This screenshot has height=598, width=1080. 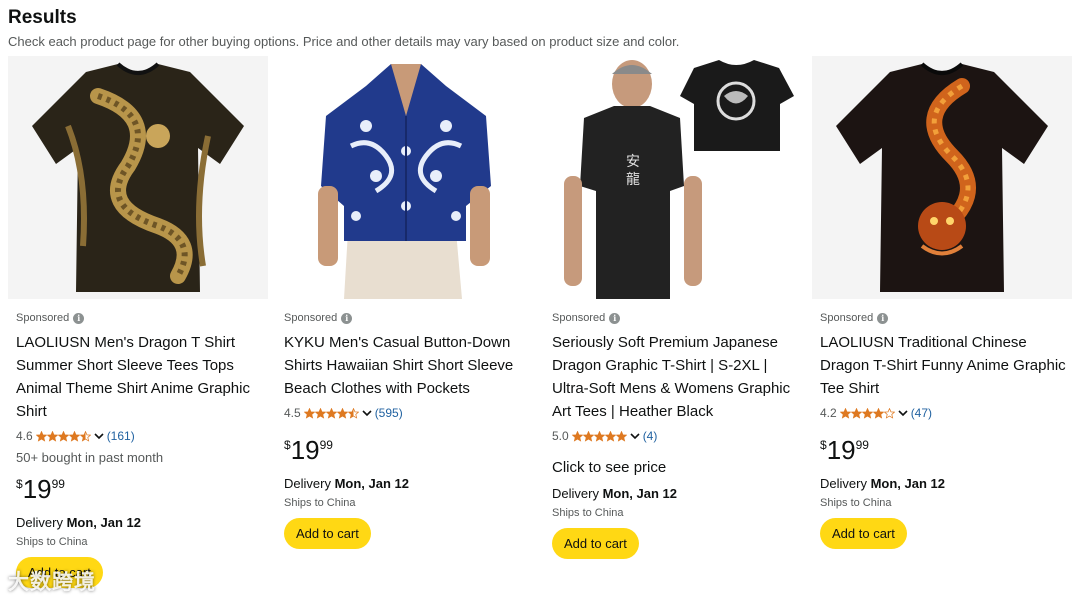 What do you see at coordinates (90, 457) in the screenshot?
I see `bought-info: 50+ bought in past month` at bounding box center [90, 457].